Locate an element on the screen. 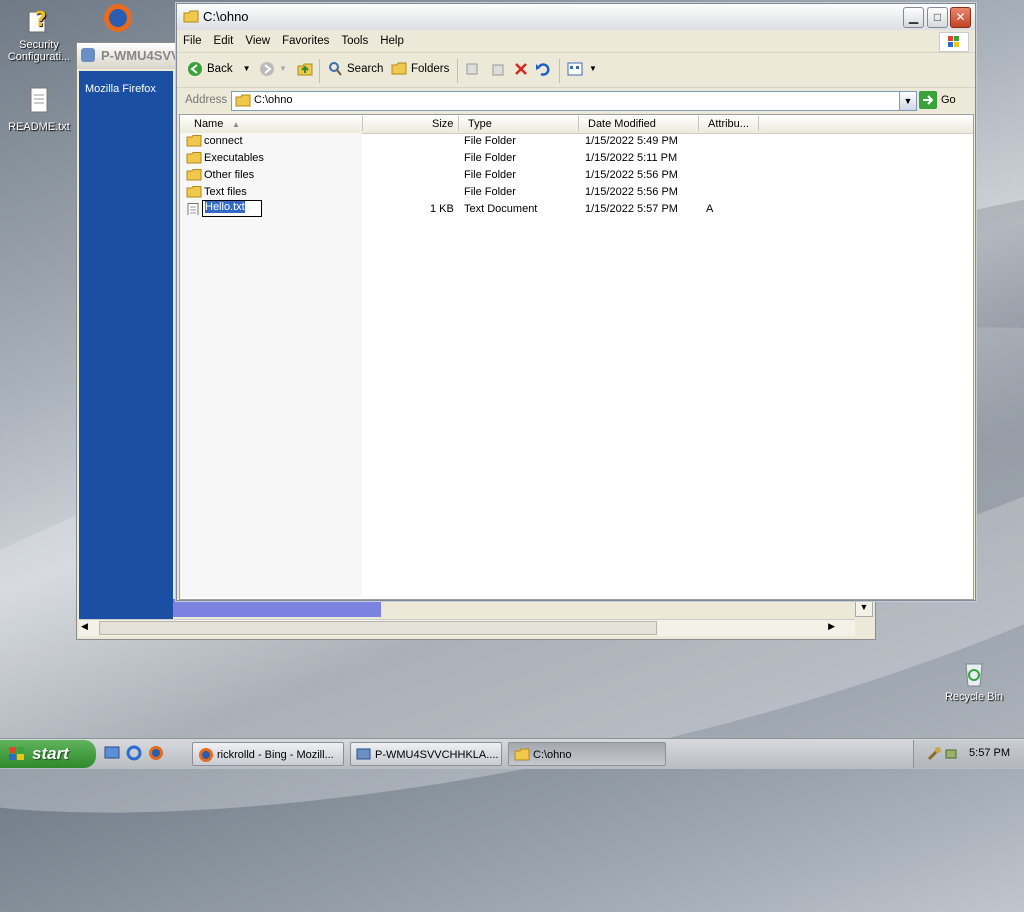  desktop-icon-recycle-bin: Recycle Bin is located at coordinates (974, 680).